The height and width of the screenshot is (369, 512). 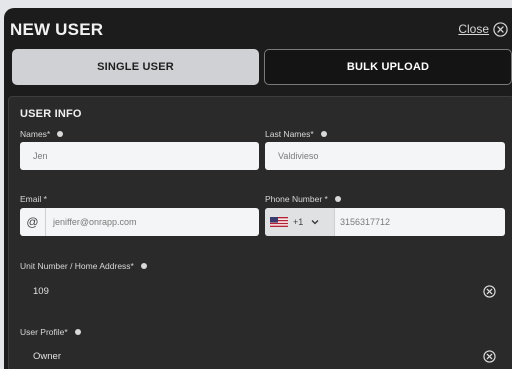 I want to click on country-code: +1, so click(x=298, y=222).